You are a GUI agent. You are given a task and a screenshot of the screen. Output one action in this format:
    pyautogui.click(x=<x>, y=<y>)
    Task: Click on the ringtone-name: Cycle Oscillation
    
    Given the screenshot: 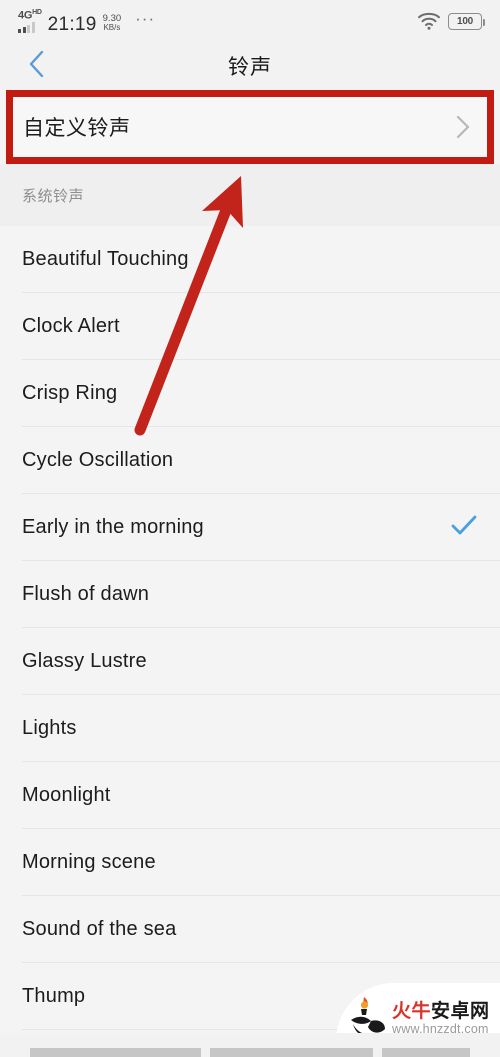 What is the action you would take?
    pyautogui.click(x=98, y=460)
    